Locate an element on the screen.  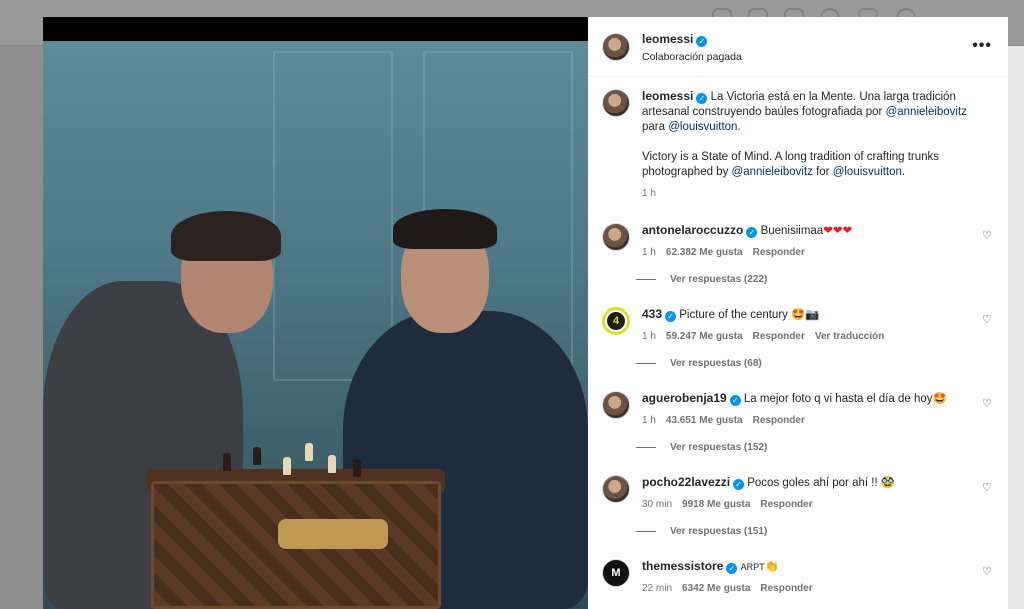
comment-username: themessistore is located at coordinates (682, 566).